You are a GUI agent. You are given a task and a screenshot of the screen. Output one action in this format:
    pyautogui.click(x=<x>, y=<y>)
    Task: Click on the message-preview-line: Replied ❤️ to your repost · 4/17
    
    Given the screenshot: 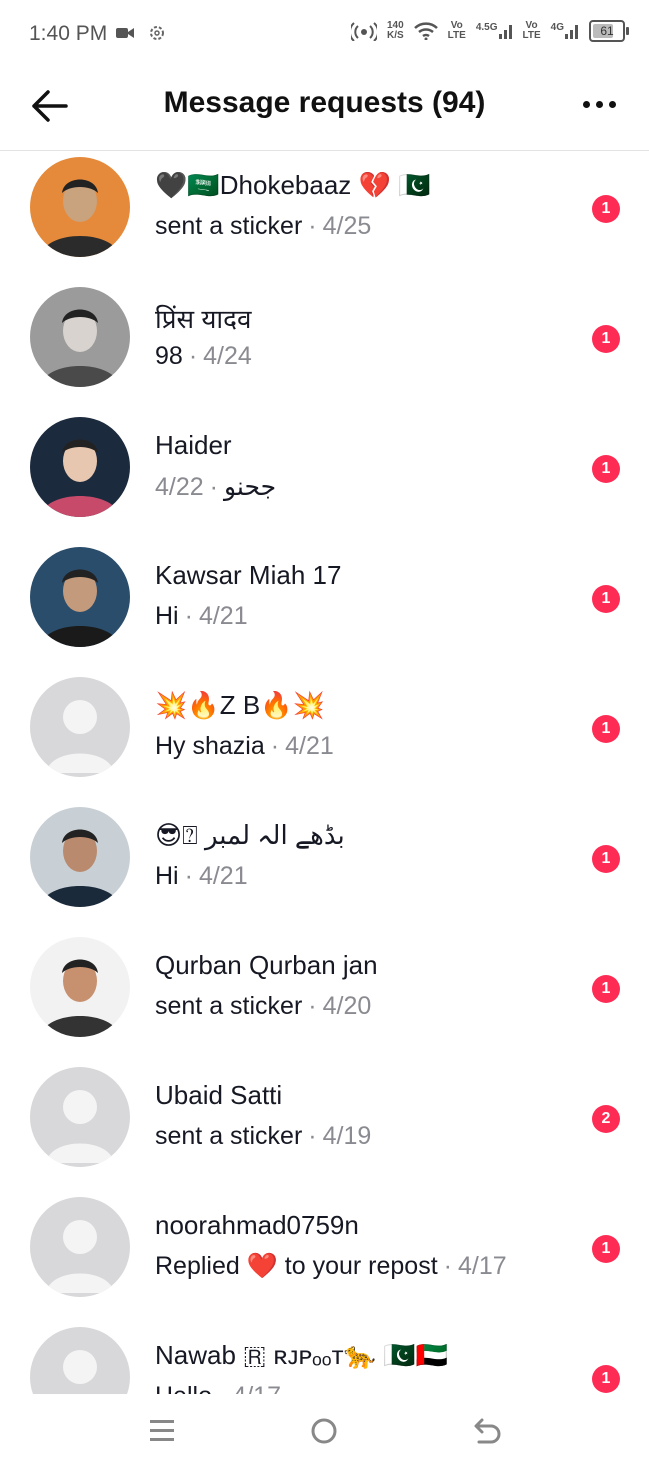 What is the action you would take?
    pyautogui.click(x=331, y=1266)
    